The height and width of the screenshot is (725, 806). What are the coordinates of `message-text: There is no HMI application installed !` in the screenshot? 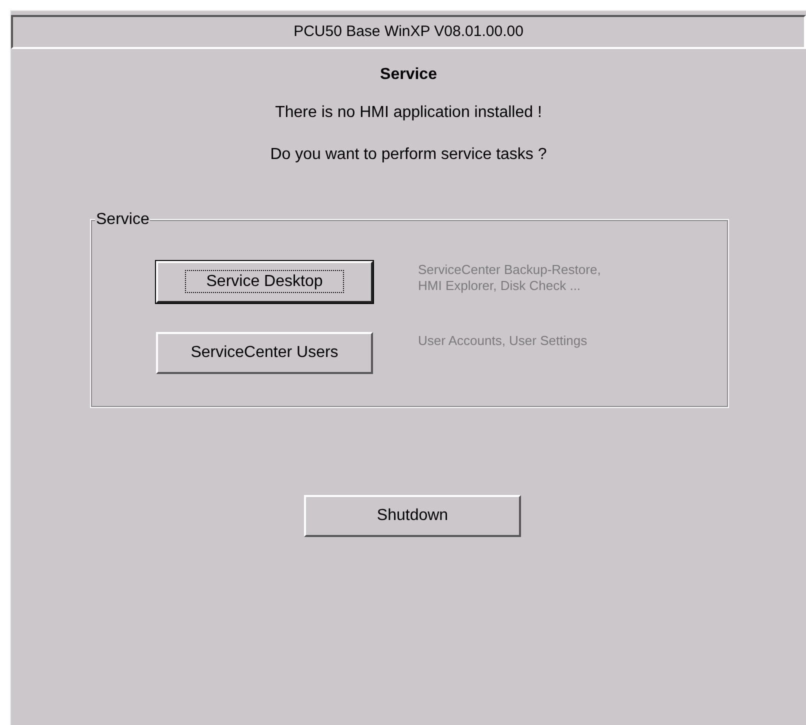 It's located at (408, 113).